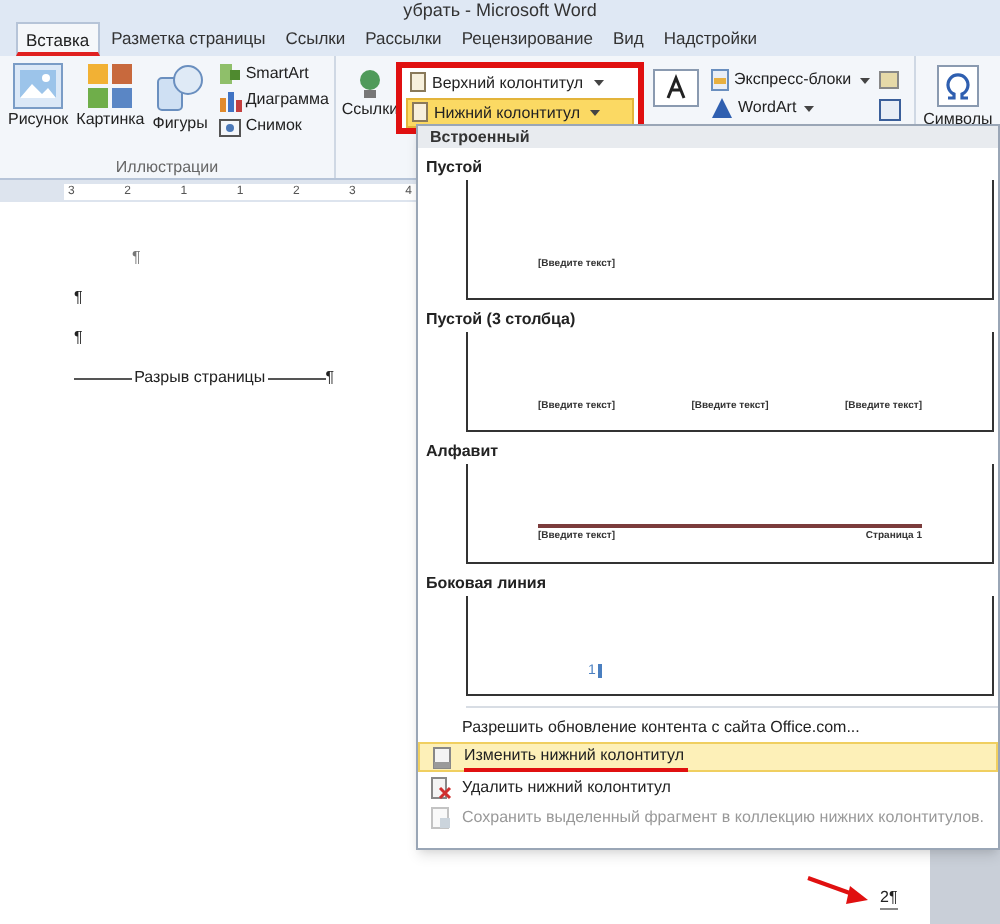 Image resolution: width=1000 pixels, height=924 pixels. I want to click on gallery-title: Пустой (3 столбца), so click(501, 320).